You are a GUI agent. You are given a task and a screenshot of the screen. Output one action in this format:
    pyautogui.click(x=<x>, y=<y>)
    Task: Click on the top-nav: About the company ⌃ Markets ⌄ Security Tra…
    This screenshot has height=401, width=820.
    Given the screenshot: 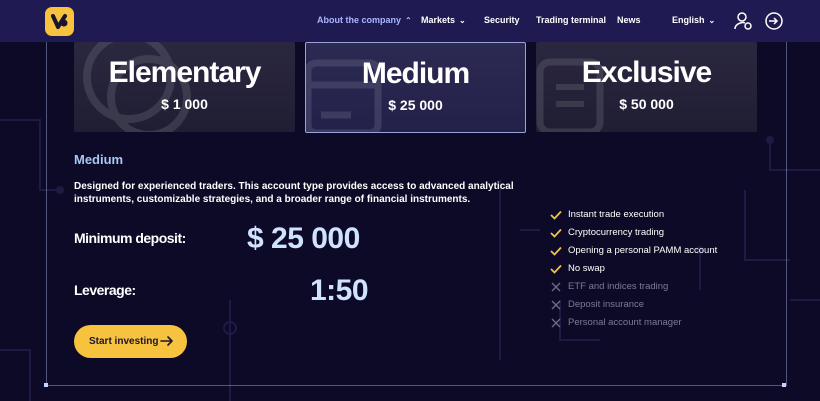 What is the action you would take?
    pyautogui.click(x=410, y=21)
    